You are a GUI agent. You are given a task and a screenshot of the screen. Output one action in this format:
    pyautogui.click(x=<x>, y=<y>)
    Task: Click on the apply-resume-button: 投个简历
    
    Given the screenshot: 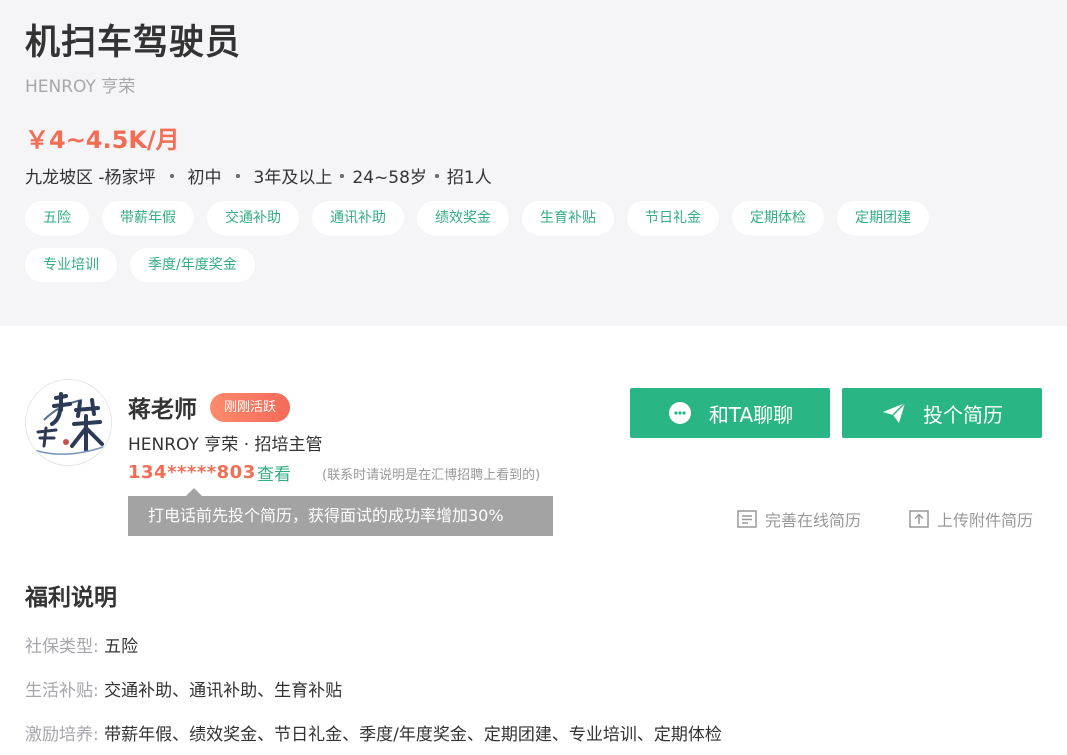 What is the action you would take?
    pyautogui.click(x=942, y=413)
    